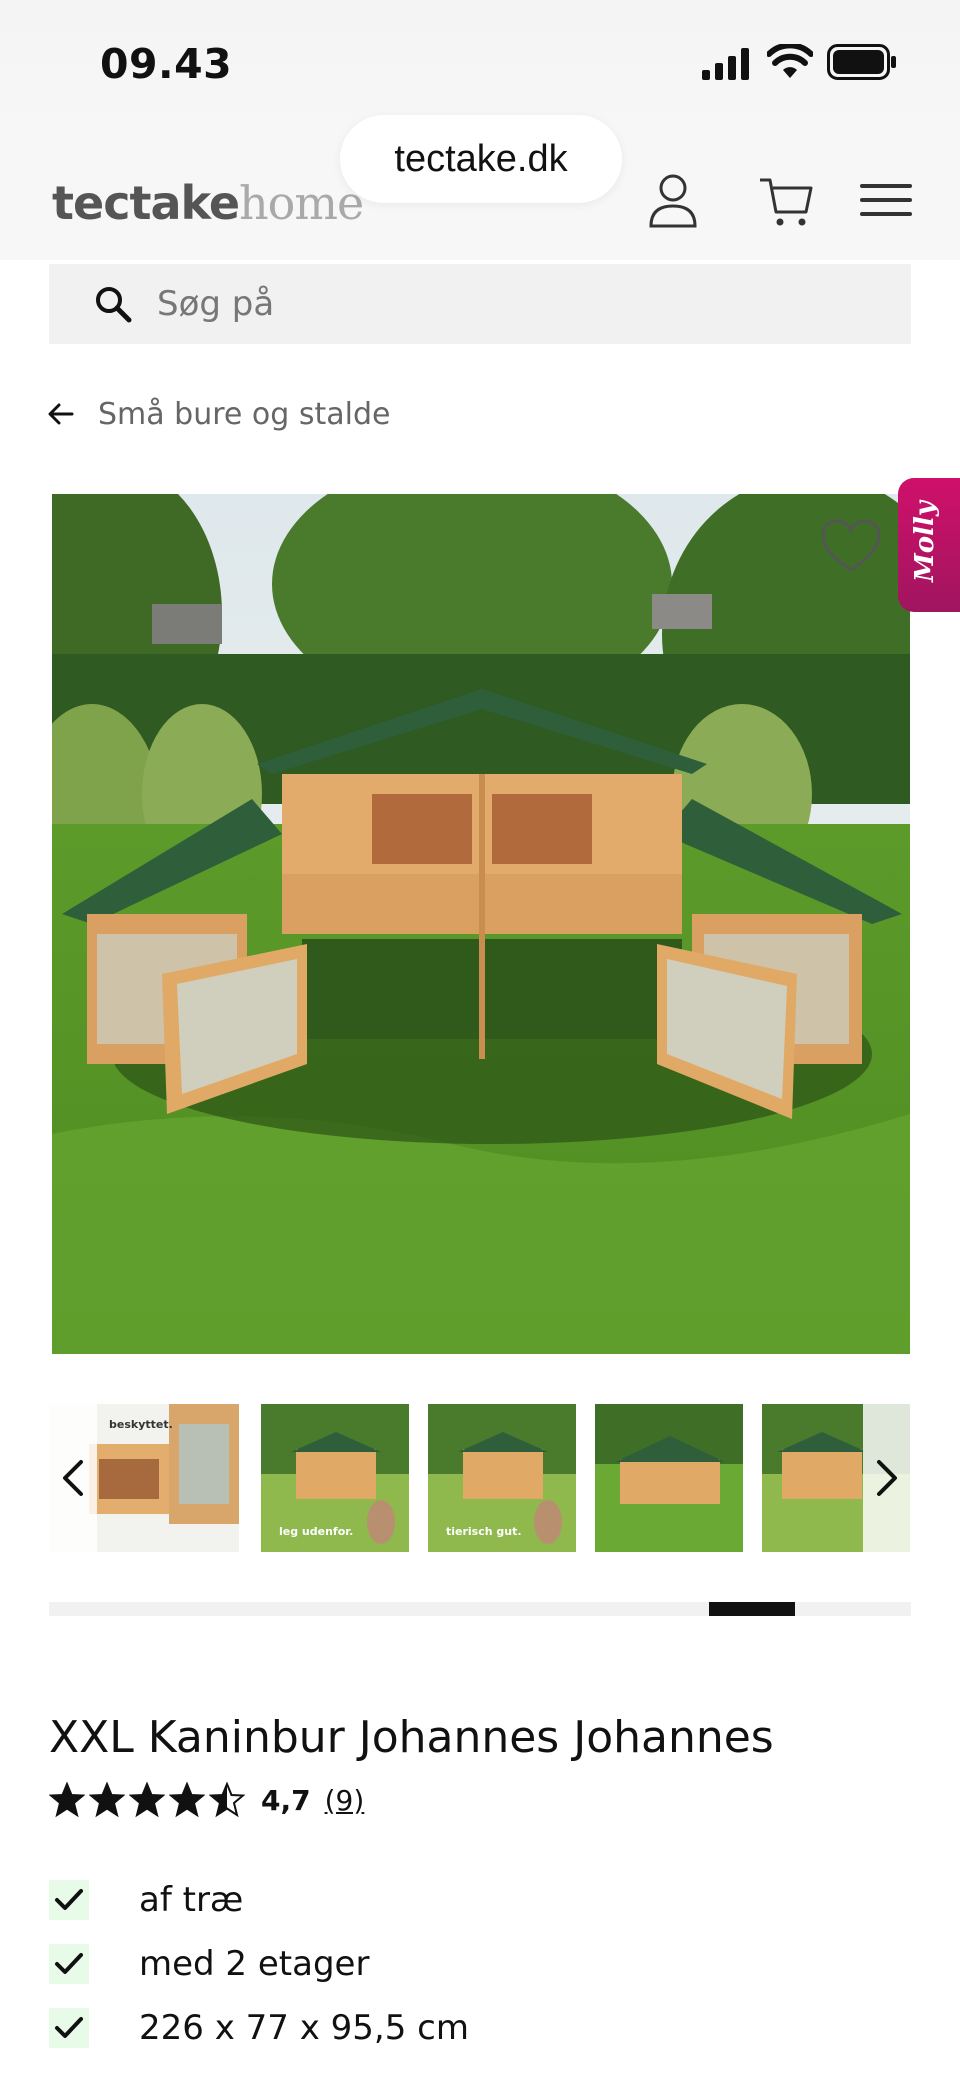 This screenshot has width=960, height=2078. What do you see at coordinates (851, 546) in the screenshot?
I see `wishlist-heart-icon` at bounding box center [851, 546].